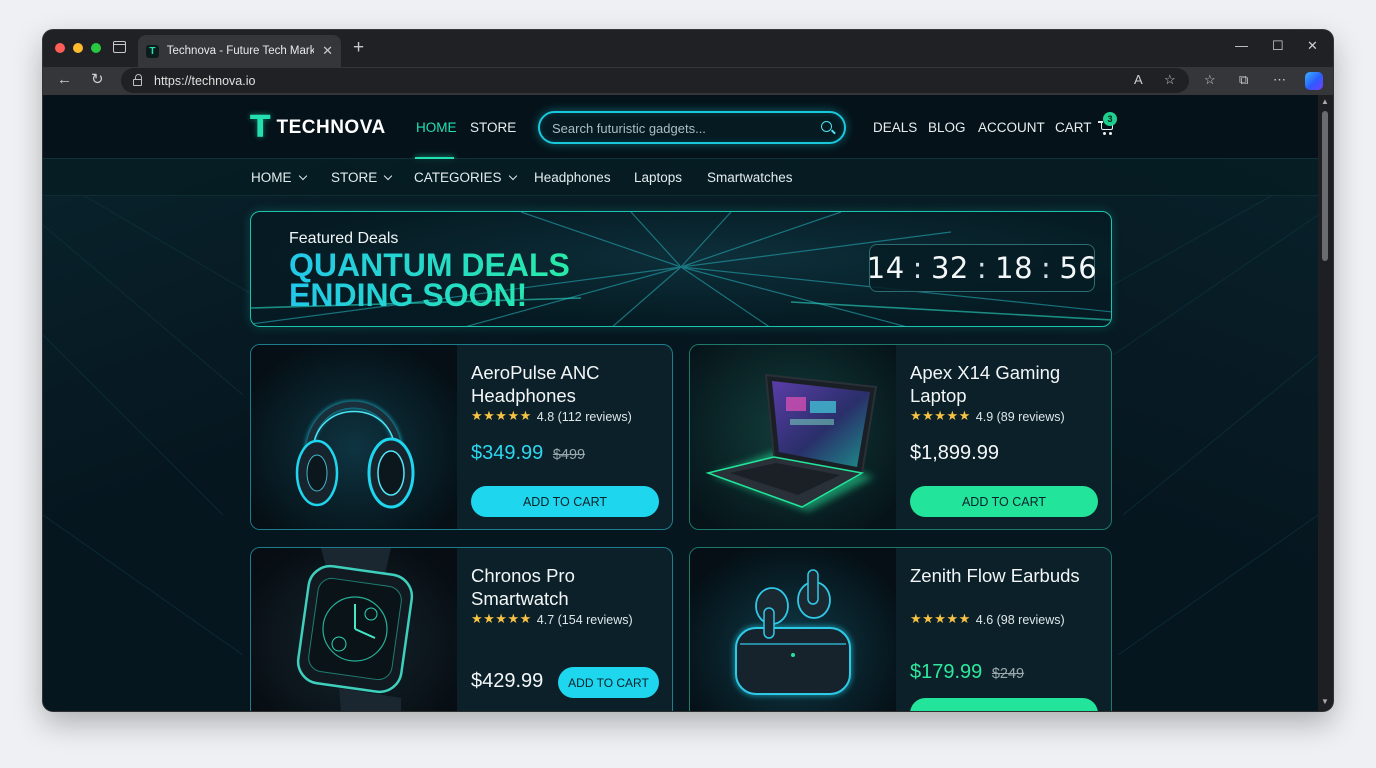 The image size is (1376, 768). I want to click on product-name: Chronos Pro Smartwatch, so click(566, 587).